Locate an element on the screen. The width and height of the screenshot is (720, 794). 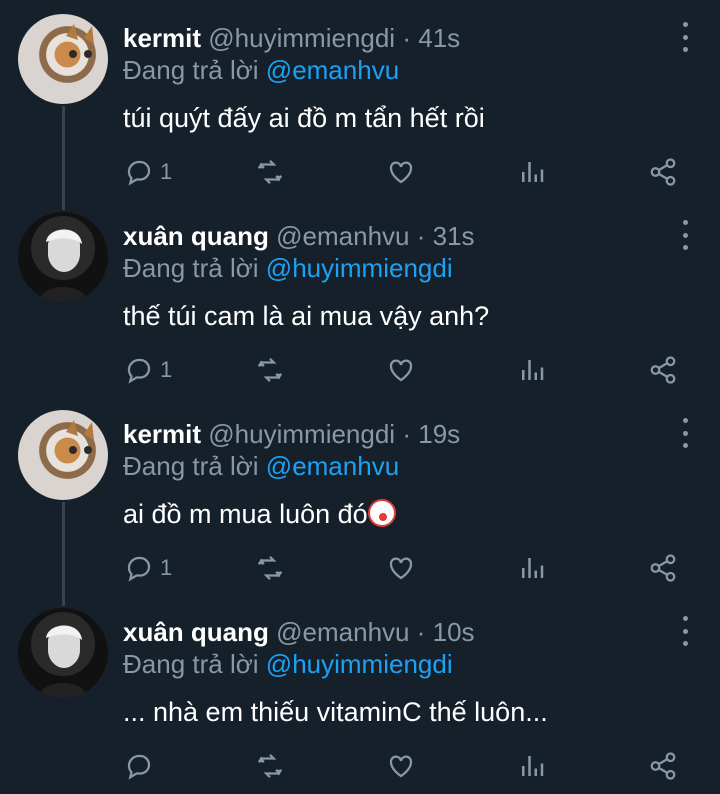
tweet-text: túi quýt đấy ai đồ m tẩn hết rồi is located at coordinates (304, 118).